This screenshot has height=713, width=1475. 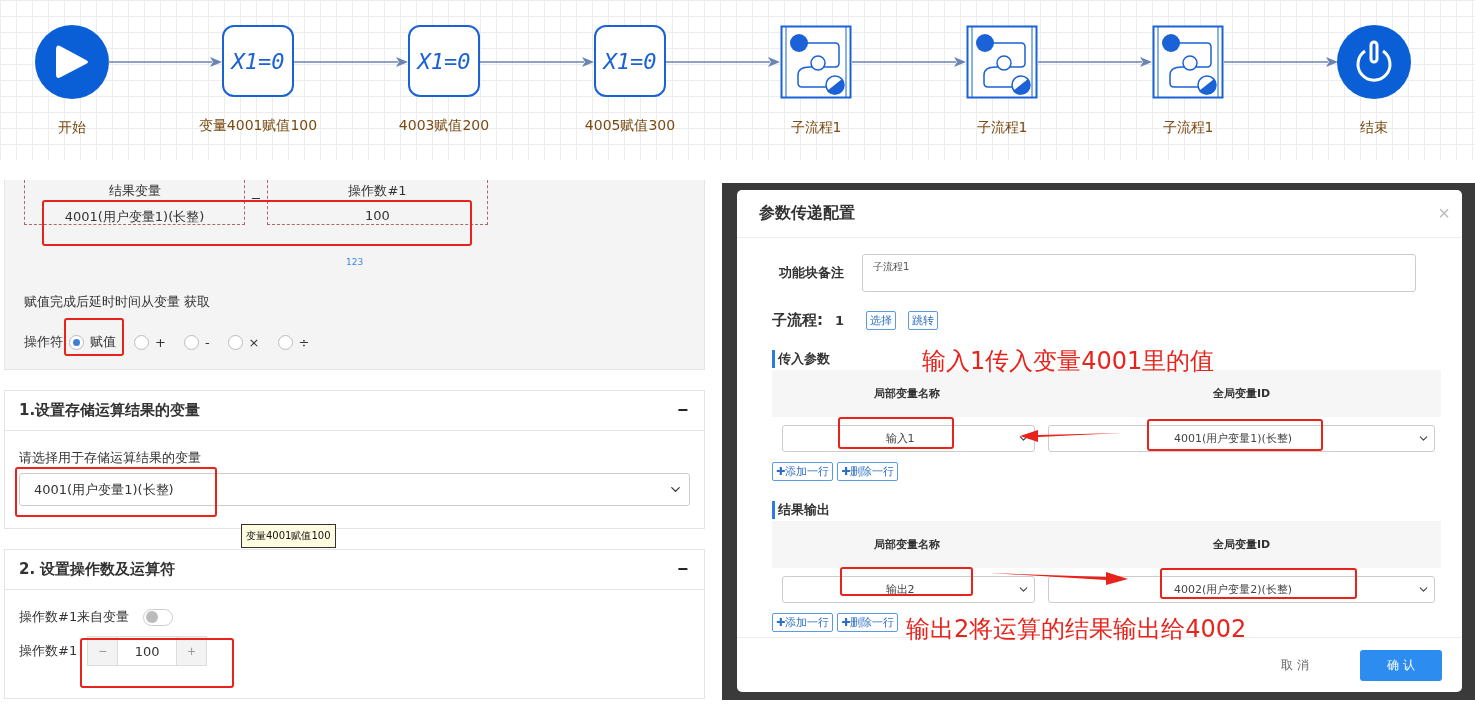 What do you see at coordinates (72, 128) in the screenshot?
I see `node-label: 开始` at bounding box center [72, 128].